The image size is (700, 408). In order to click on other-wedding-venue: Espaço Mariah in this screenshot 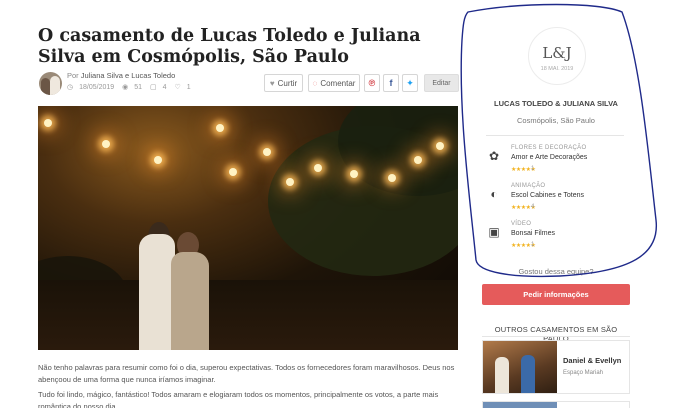, I will do `click(583, 373)`.